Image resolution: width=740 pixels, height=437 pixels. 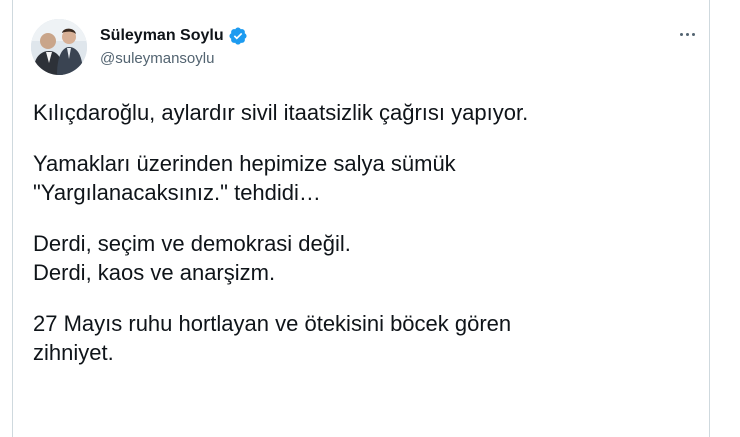 What do you see at coordinates (73, 352) in the screenshot?
I see `tweet-line: zihniyet.` at bounding box center [73, 352].